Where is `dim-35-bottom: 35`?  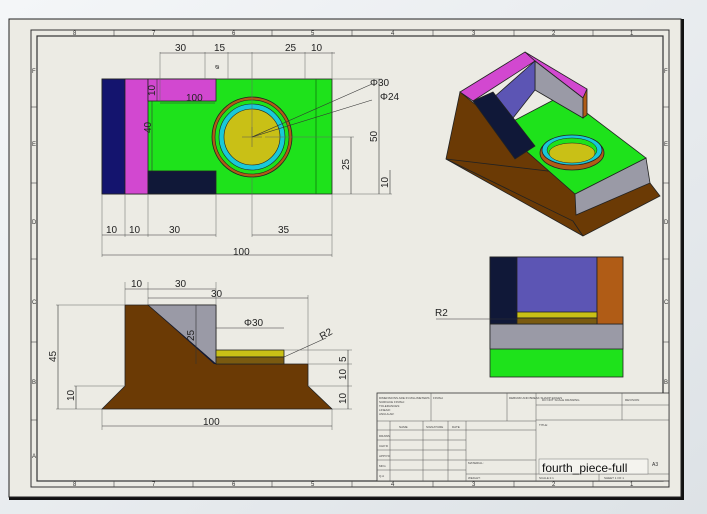
dim-35-bottom: 35 is located at coordinates (284, 230).